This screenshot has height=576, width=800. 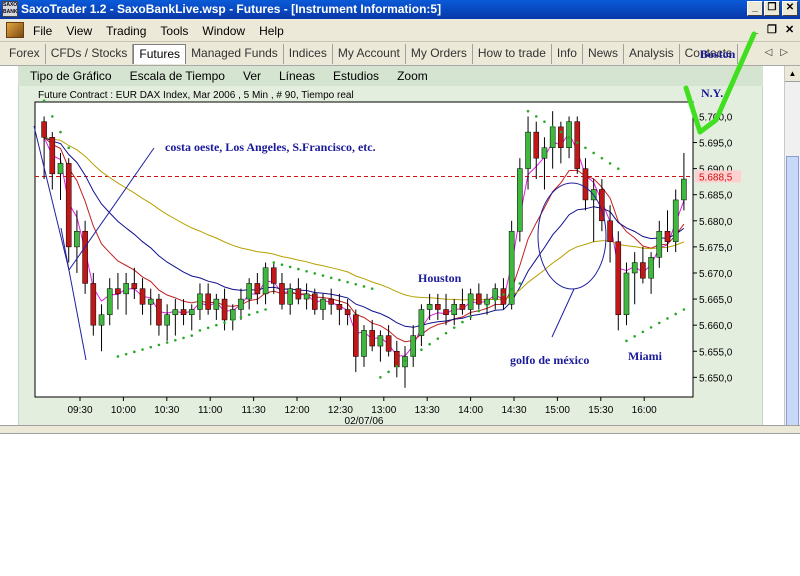 I want to click on y-tick-label: 5.680,0, so click(x=716, y=222).